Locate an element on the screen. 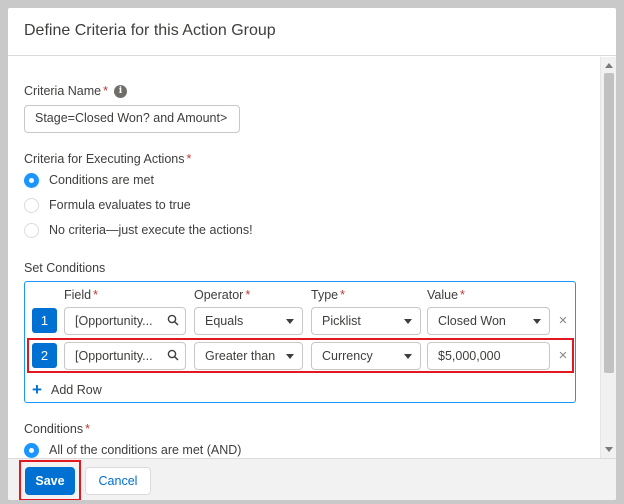 This screenshot has height=504, width=624. radio-label: Formula evaluates to true is located at coordinates (120, 205).